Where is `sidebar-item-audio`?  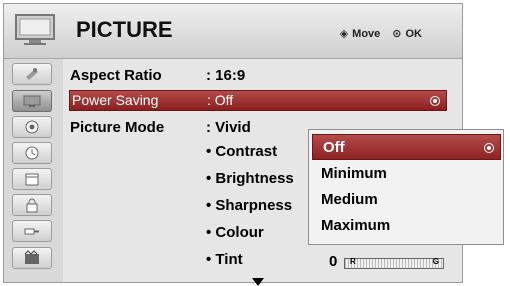
sidebar-item-audio is located at coordinates (32, 127).